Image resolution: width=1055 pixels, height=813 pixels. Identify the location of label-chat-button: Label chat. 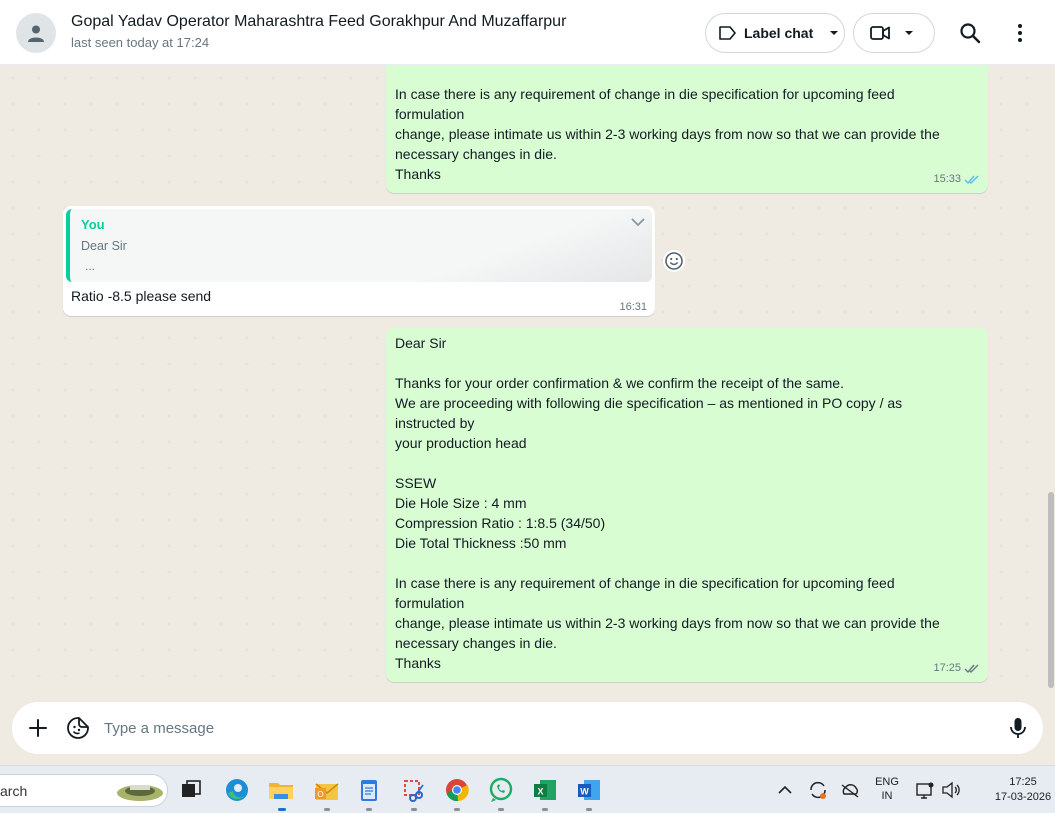
(775, 33).